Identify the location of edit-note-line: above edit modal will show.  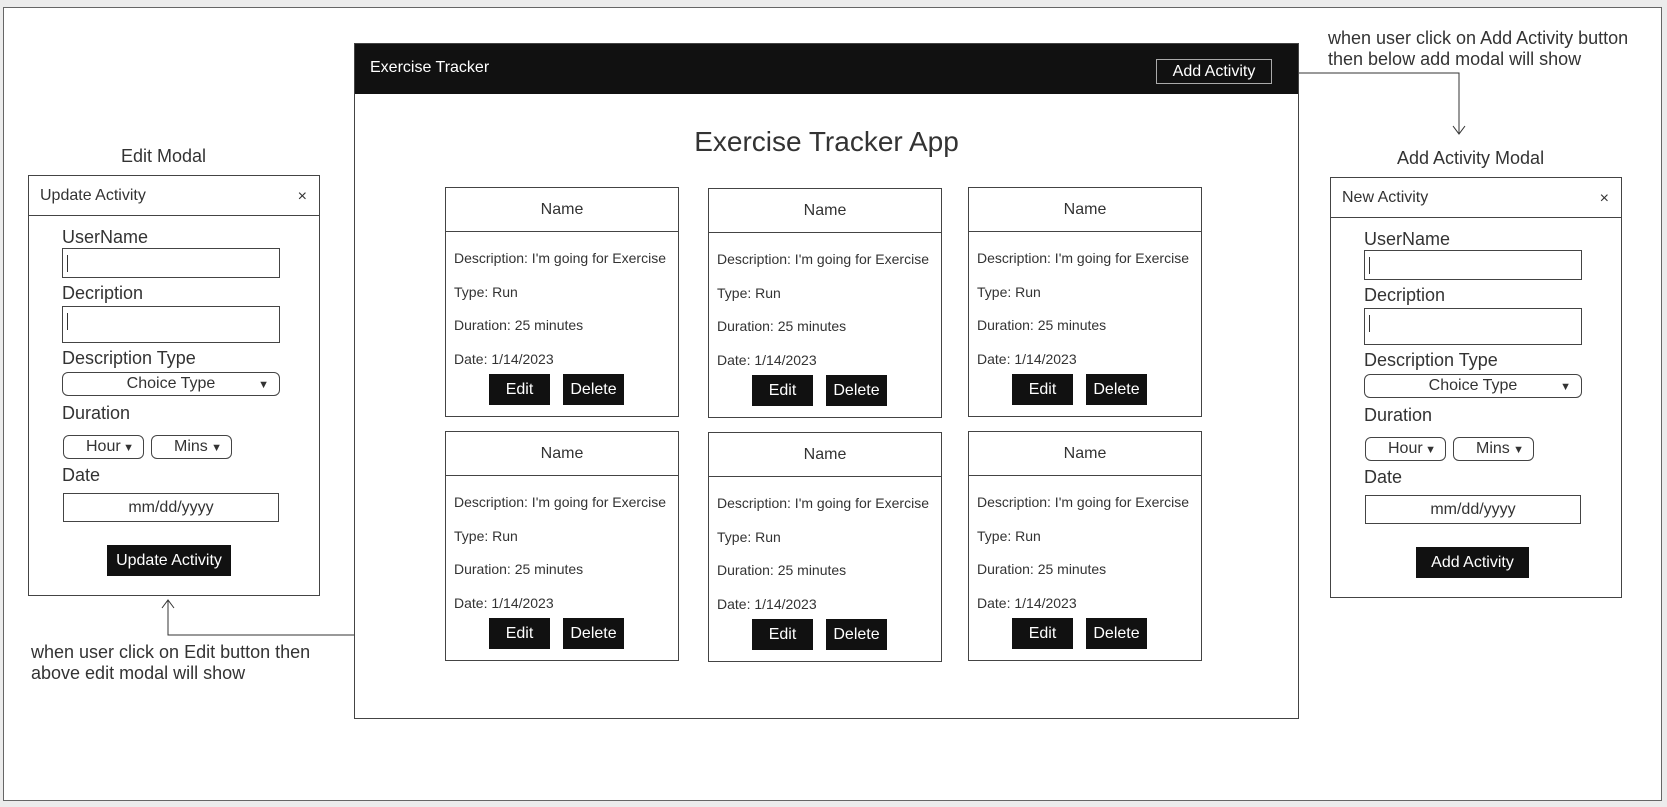
(138, 673).